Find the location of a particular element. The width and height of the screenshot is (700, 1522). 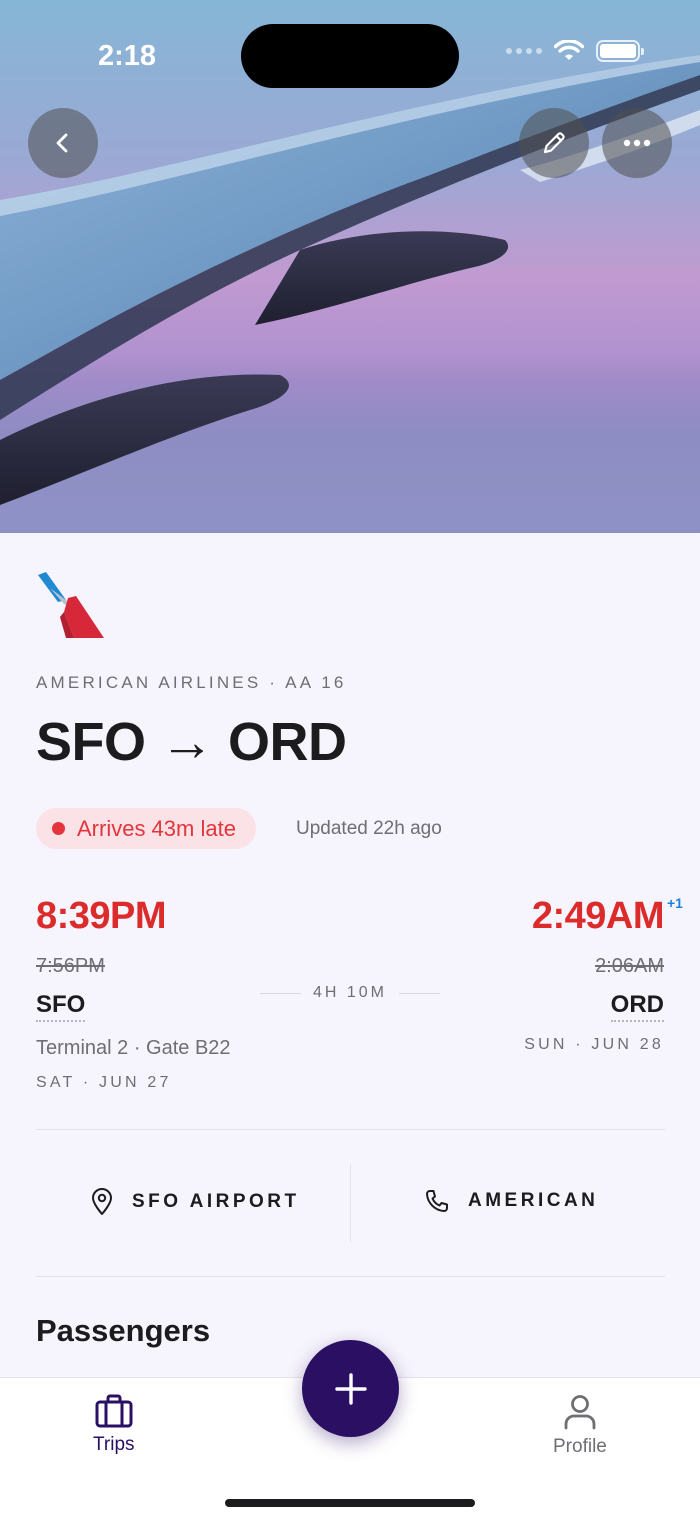

departure-date: SAT · JUN 27 is located at coordinates (104, 1082).